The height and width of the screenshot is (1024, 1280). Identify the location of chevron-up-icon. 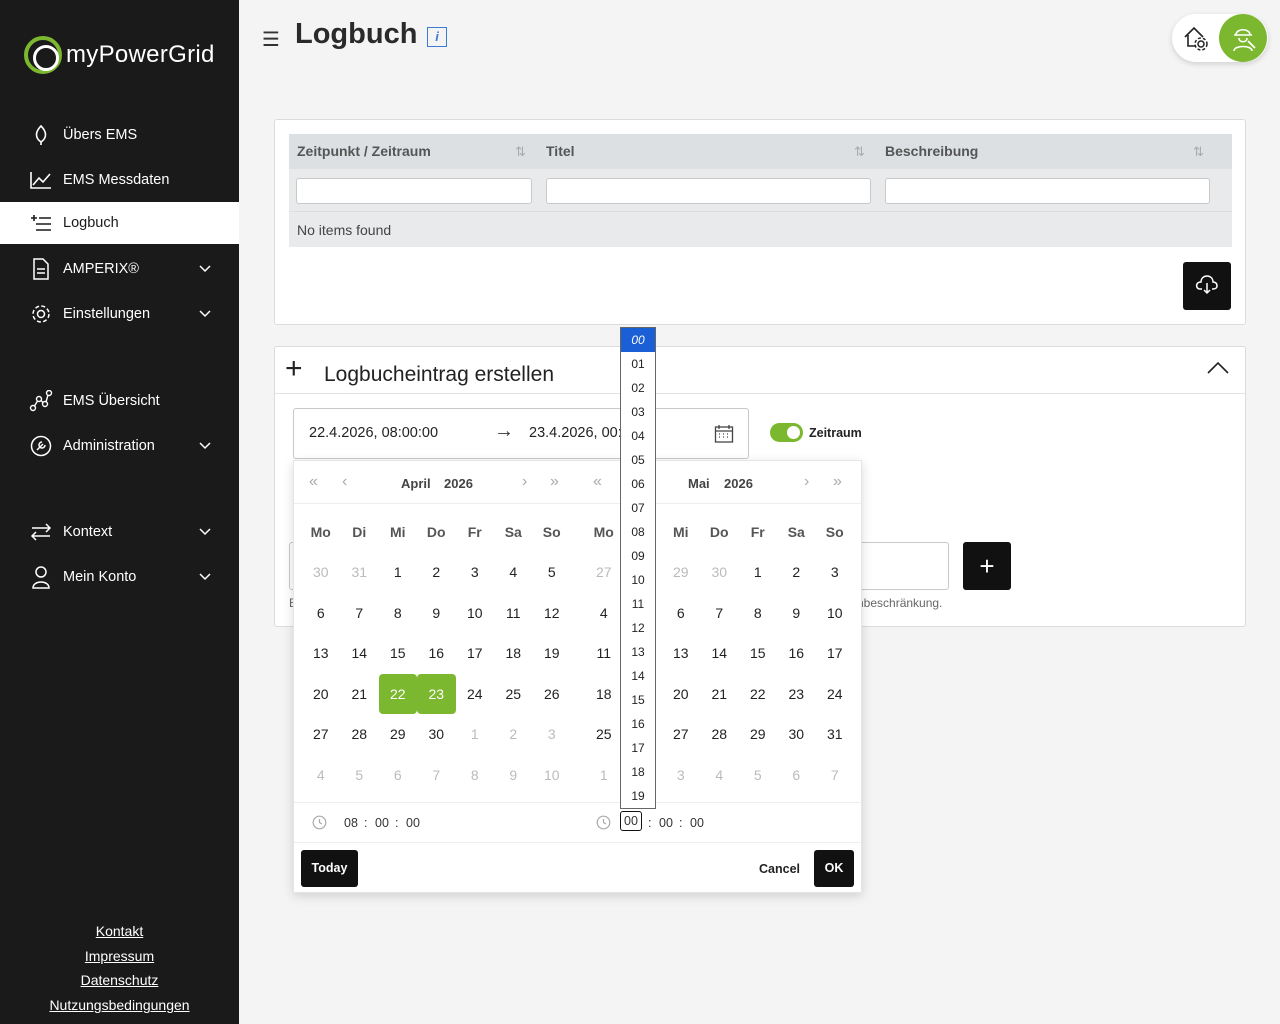
(1218, 370).